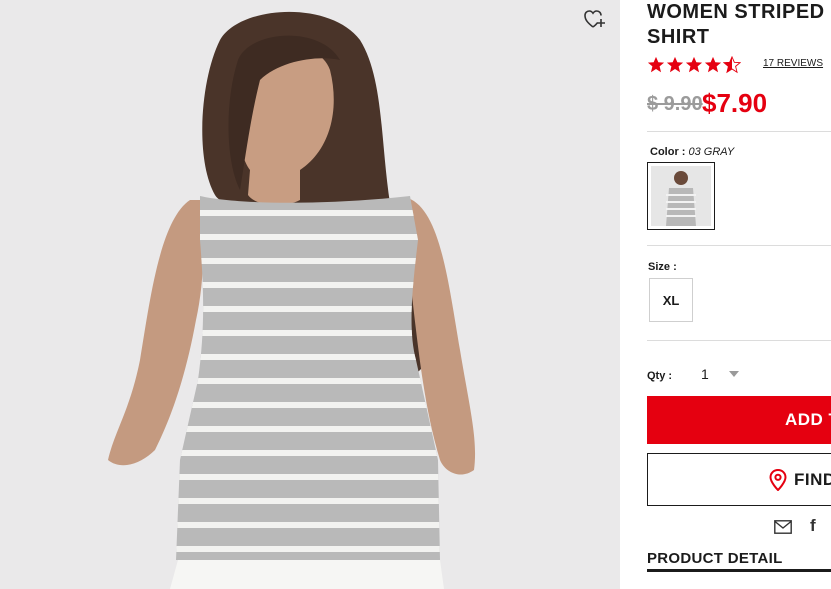 The image size is (831, 589). I want to click on product-title-line-1: WOMEN STRIPED S, so click(739, 12).